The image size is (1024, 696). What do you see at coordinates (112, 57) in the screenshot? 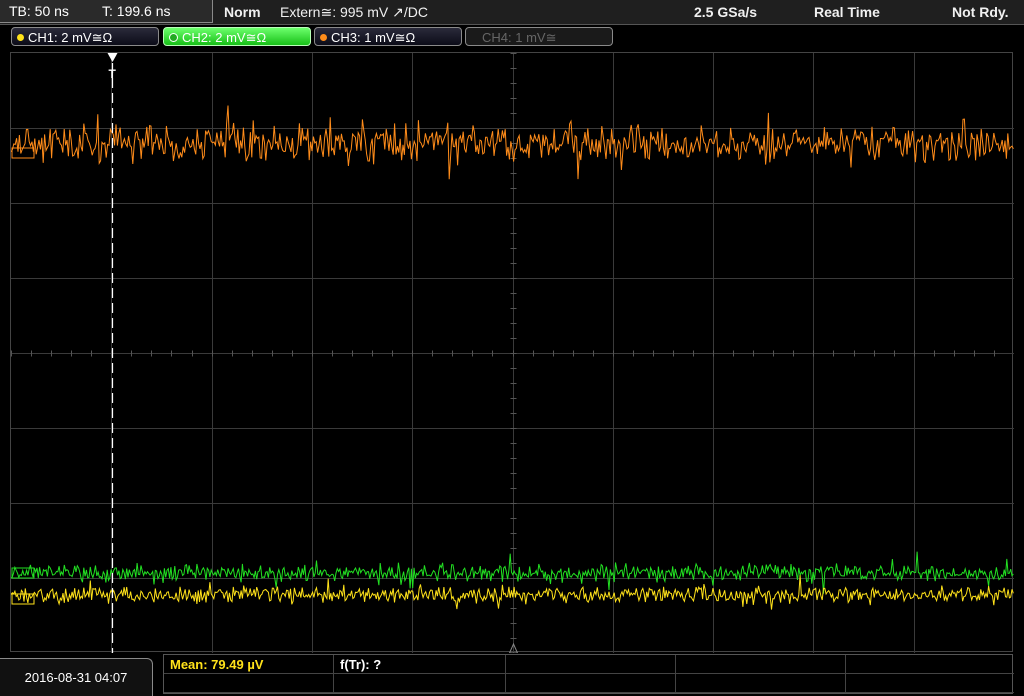
I see `trigger-position-icon` at bounding box center [112, 57].